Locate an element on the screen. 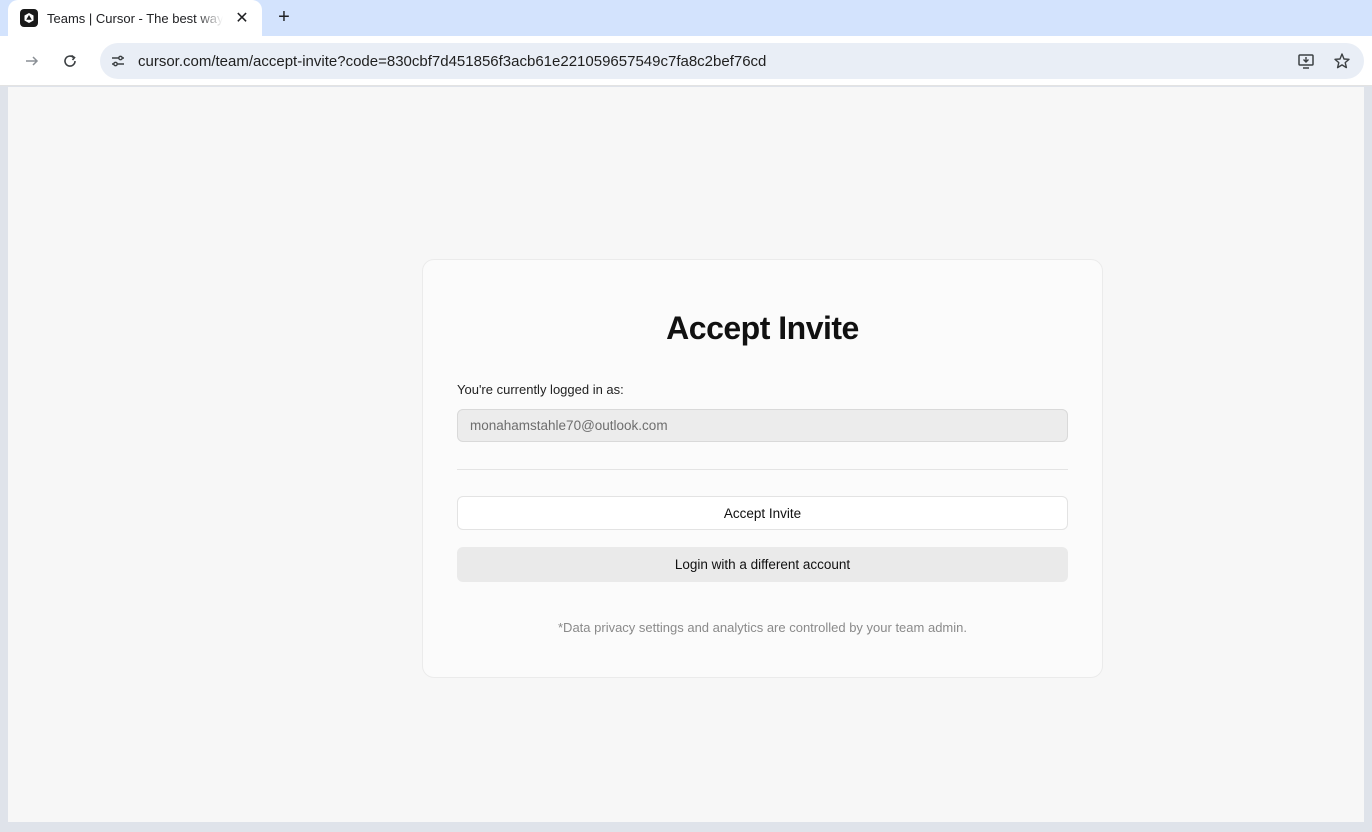 This screenshot has height=832, width=1372. cursor-logo-icon is located at coordinates (29, 18).